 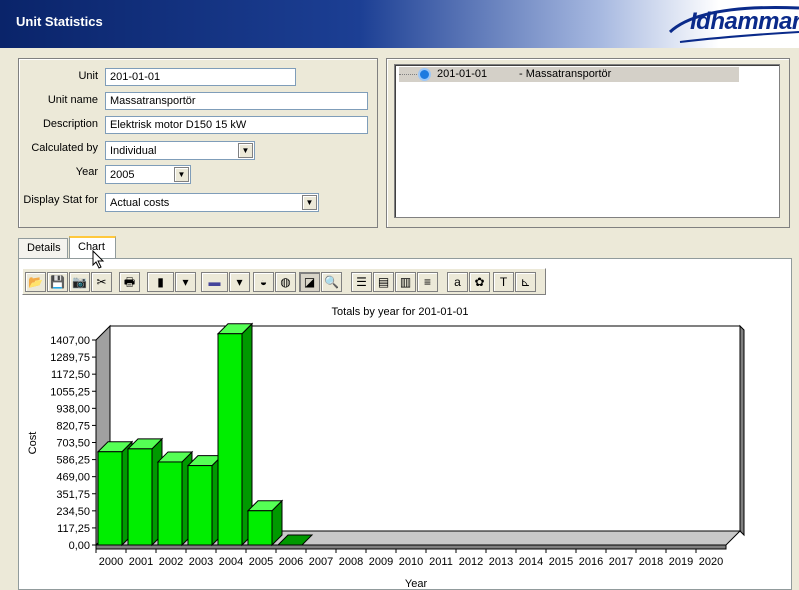 I want to click on mouse-cursor-icon, so click(x=98, y=259).